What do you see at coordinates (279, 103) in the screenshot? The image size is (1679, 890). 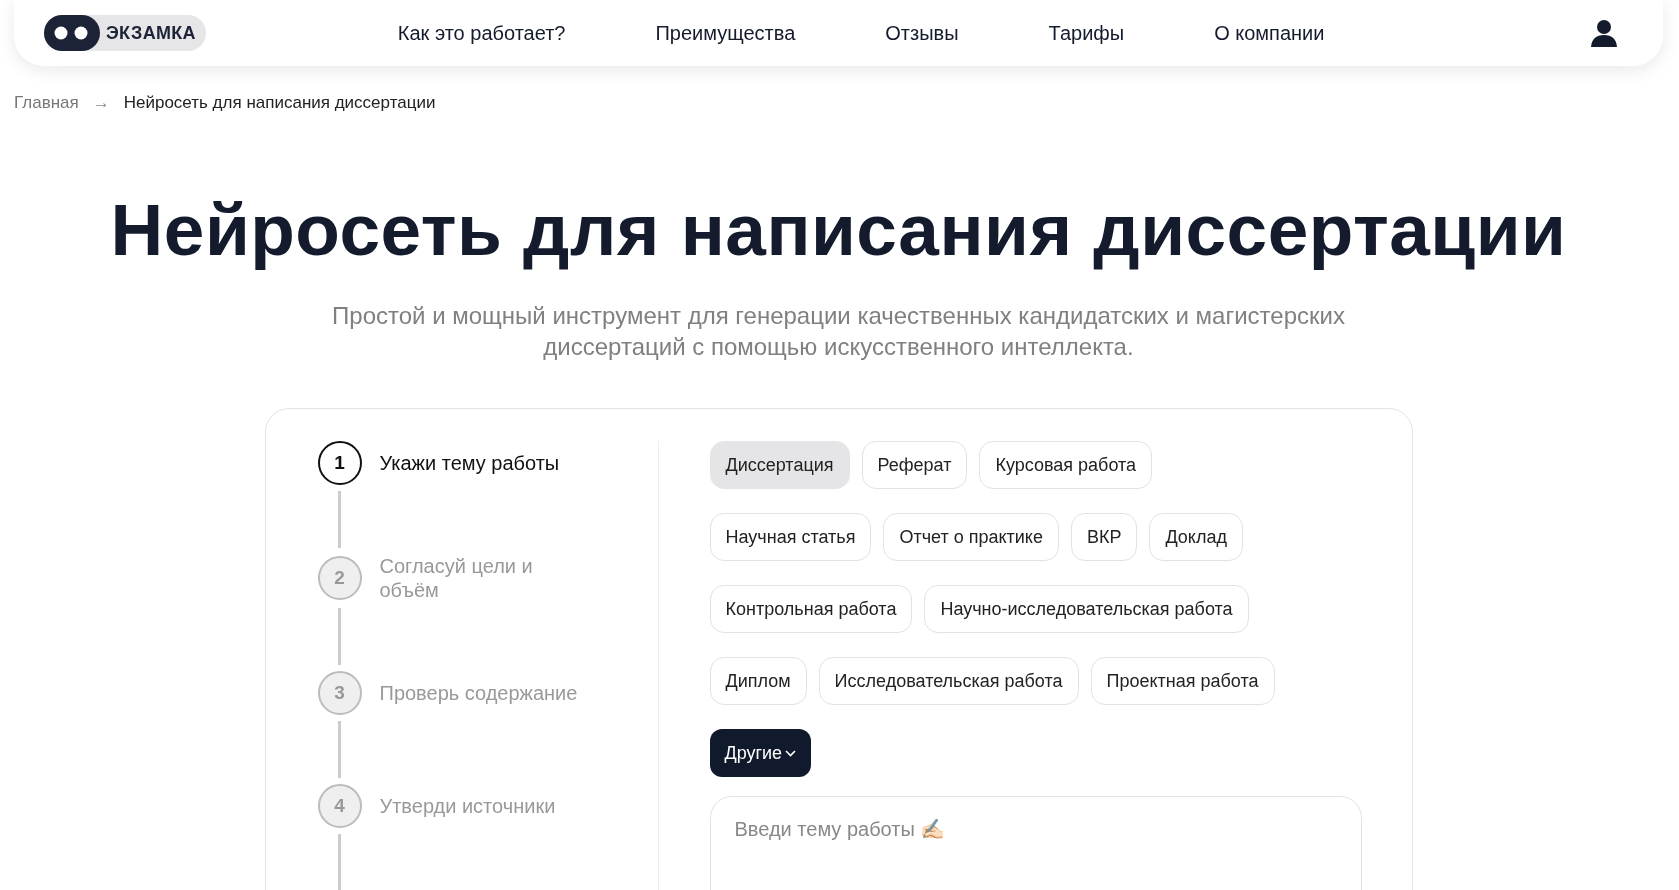 I see `breadcrumb-current: Нейросеть для написания диссертации` at bounding box center [279, 103].